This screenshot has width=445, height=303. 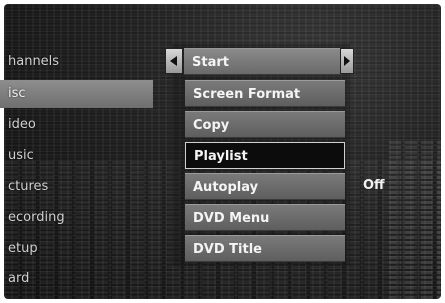 What do you see at coordinates (247, 94) in the screenshot?
I see `menu-item-label: Screen Format` at bounding box center [247, 94].